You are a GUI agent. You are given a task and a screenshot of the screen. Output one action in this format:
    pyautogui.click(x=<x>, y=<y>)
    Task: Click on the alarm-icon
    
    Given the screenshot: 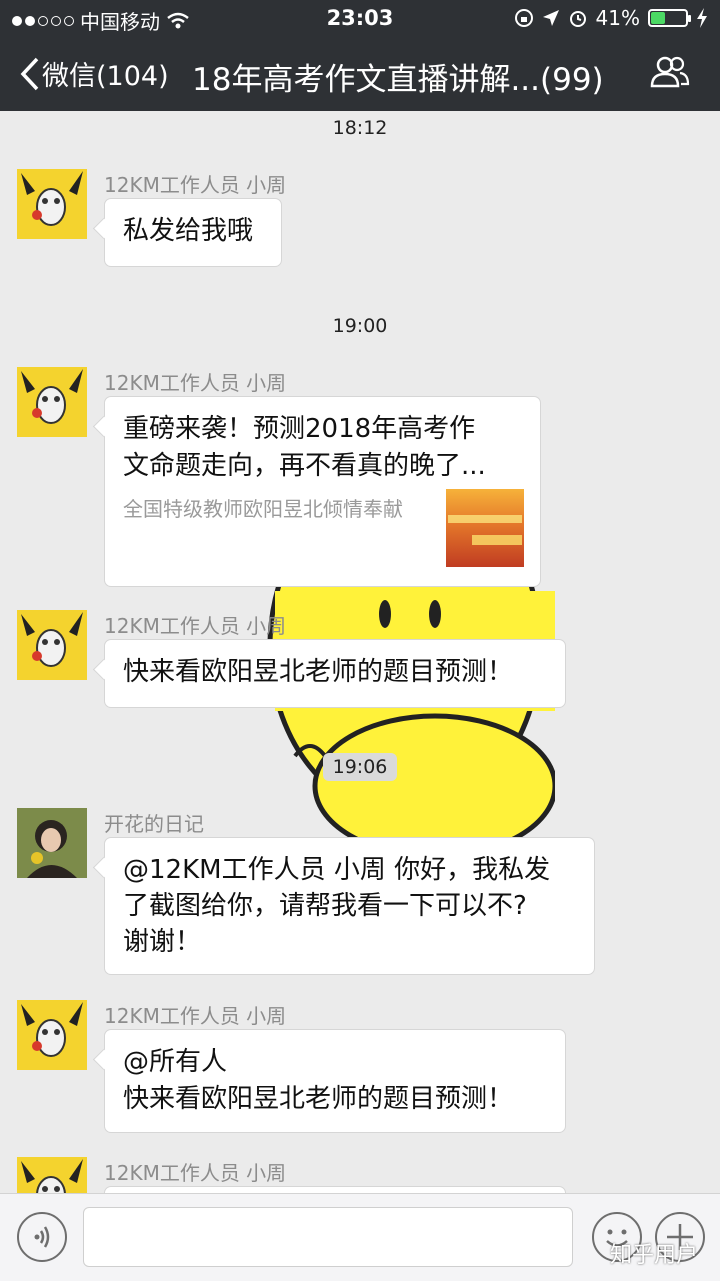 What is the action you would take?
    pyautogui.click(x=577, y=19)
    